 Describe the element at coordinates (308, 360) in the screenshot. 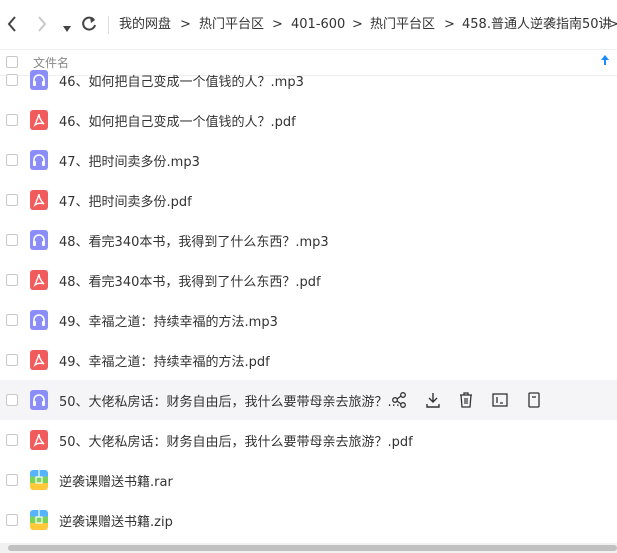

I see `file-row: 49、幸福之道：持续幸福的方法.pdf` at that location.